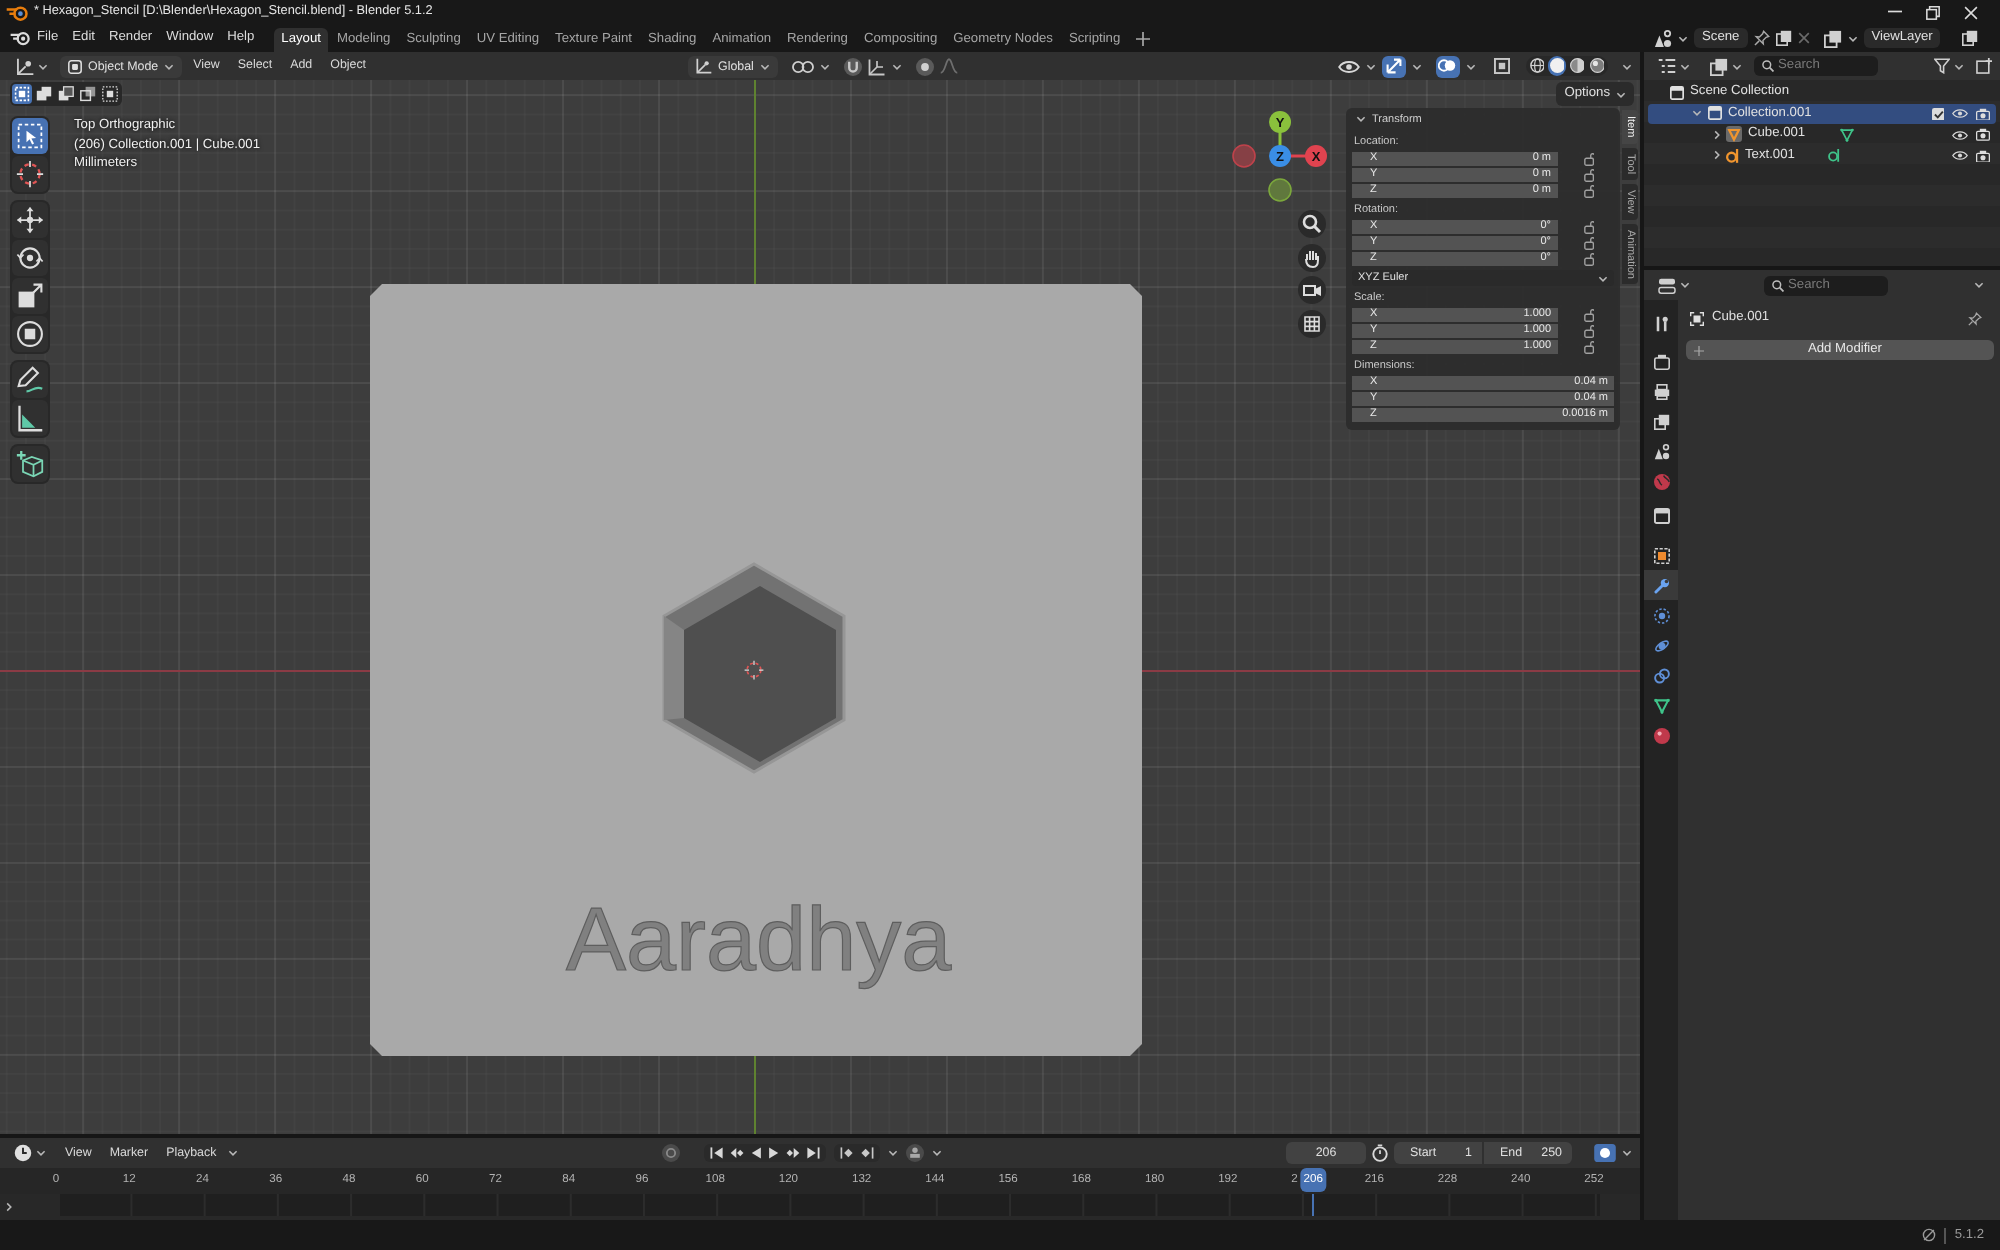  What do you see at coordinates (793, 1153) in the screenshot?
I see `next-keyframe-icon` at bounding box center [793, 1153].